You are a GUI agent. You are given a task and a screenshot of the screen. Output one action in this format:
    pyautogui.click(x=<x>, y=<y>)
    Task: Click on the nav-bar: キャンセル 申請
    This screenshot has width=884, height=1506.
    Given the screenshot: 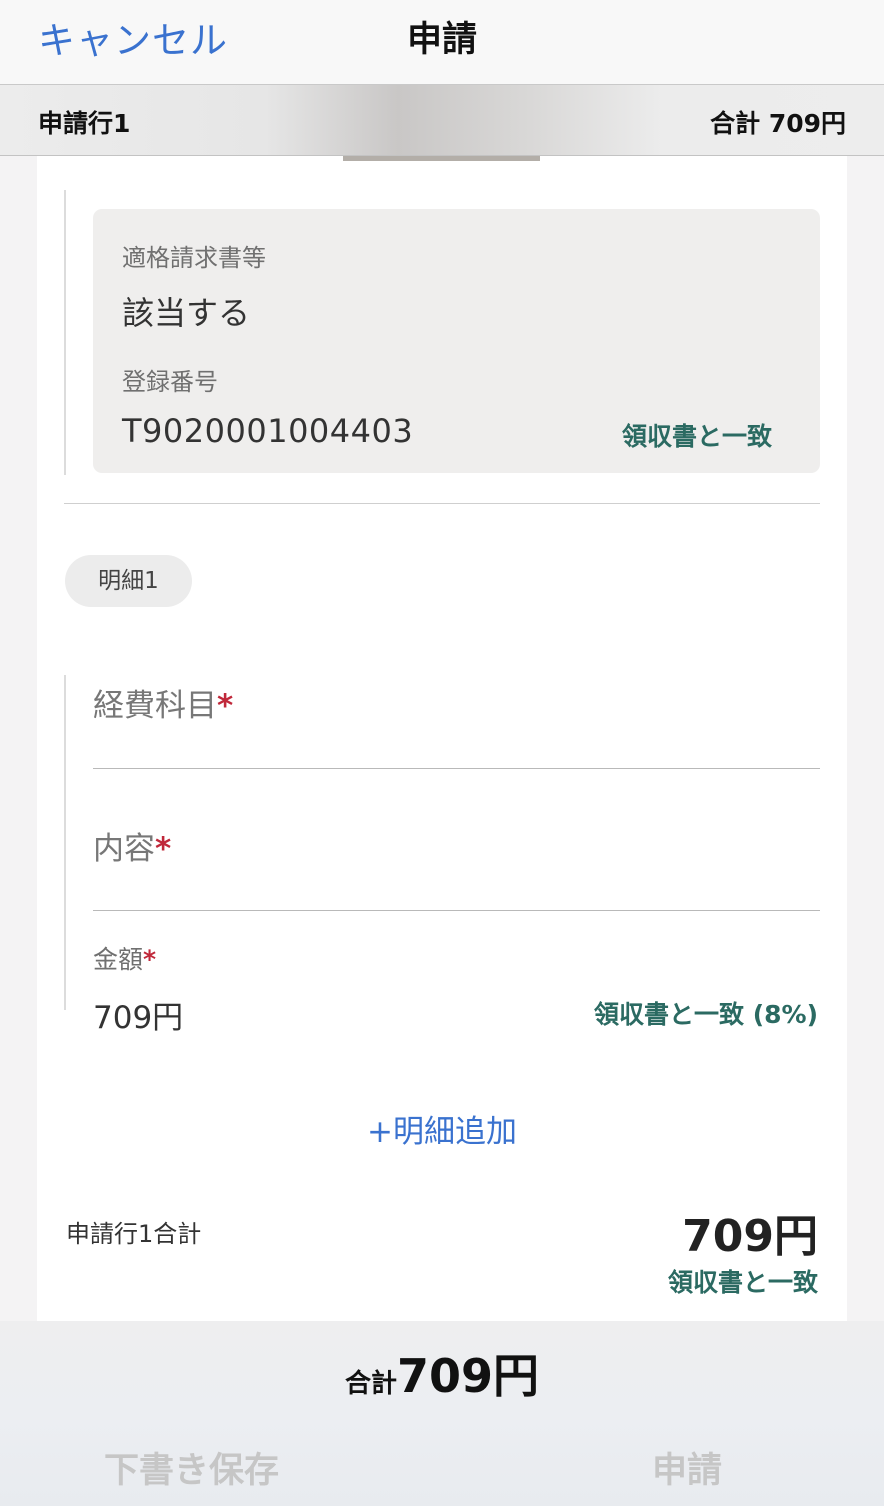 What is the action you would take?
    pyautogui.click(x=442, y=42)
    